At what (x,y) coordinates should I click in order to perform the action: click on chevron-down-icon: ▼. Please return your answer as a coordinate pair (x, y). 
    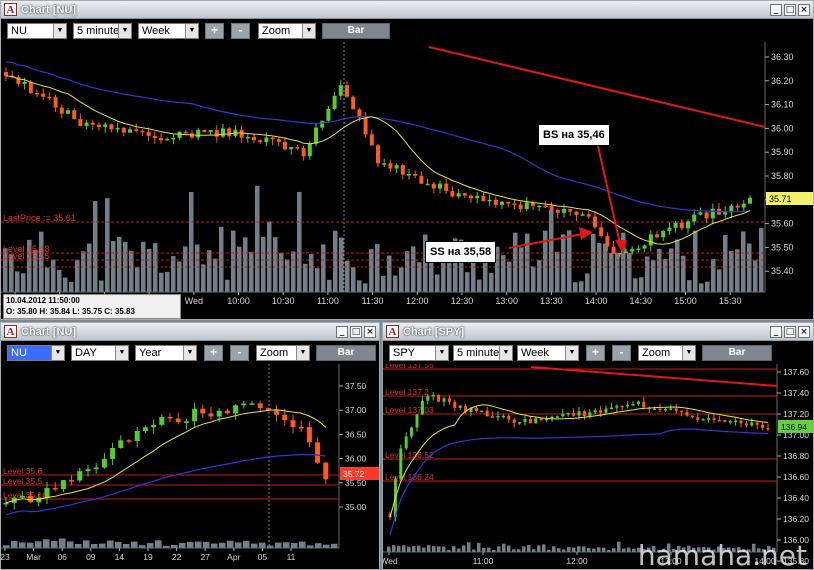
    Looking at the image, I should click on (505, 353).